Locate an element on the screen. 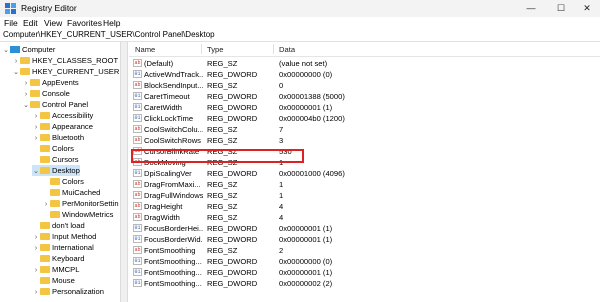 This screenshot has width=600, height=302. tree-node: ⌄ Computer is located at coordinates (28, 49).